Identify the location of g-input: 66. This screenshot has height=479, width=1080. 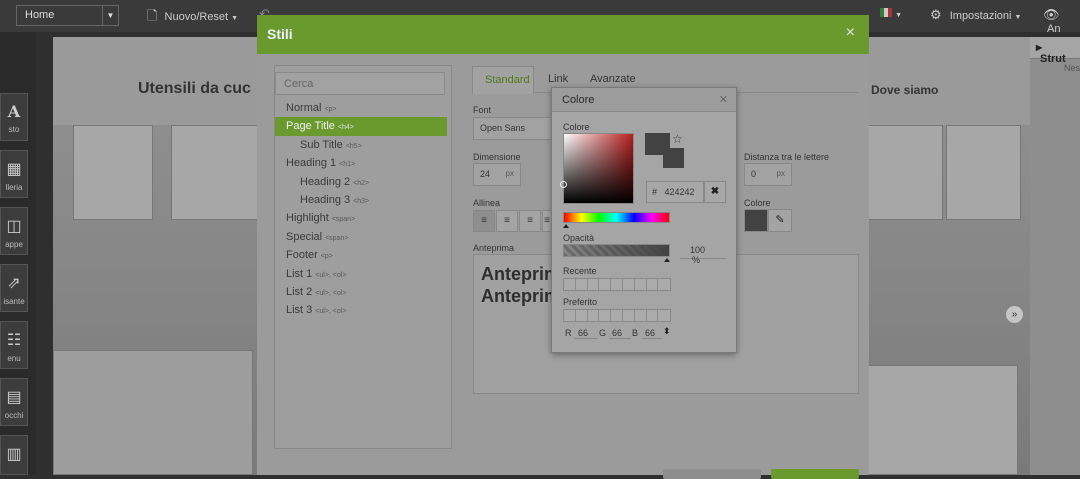
(620, 333).